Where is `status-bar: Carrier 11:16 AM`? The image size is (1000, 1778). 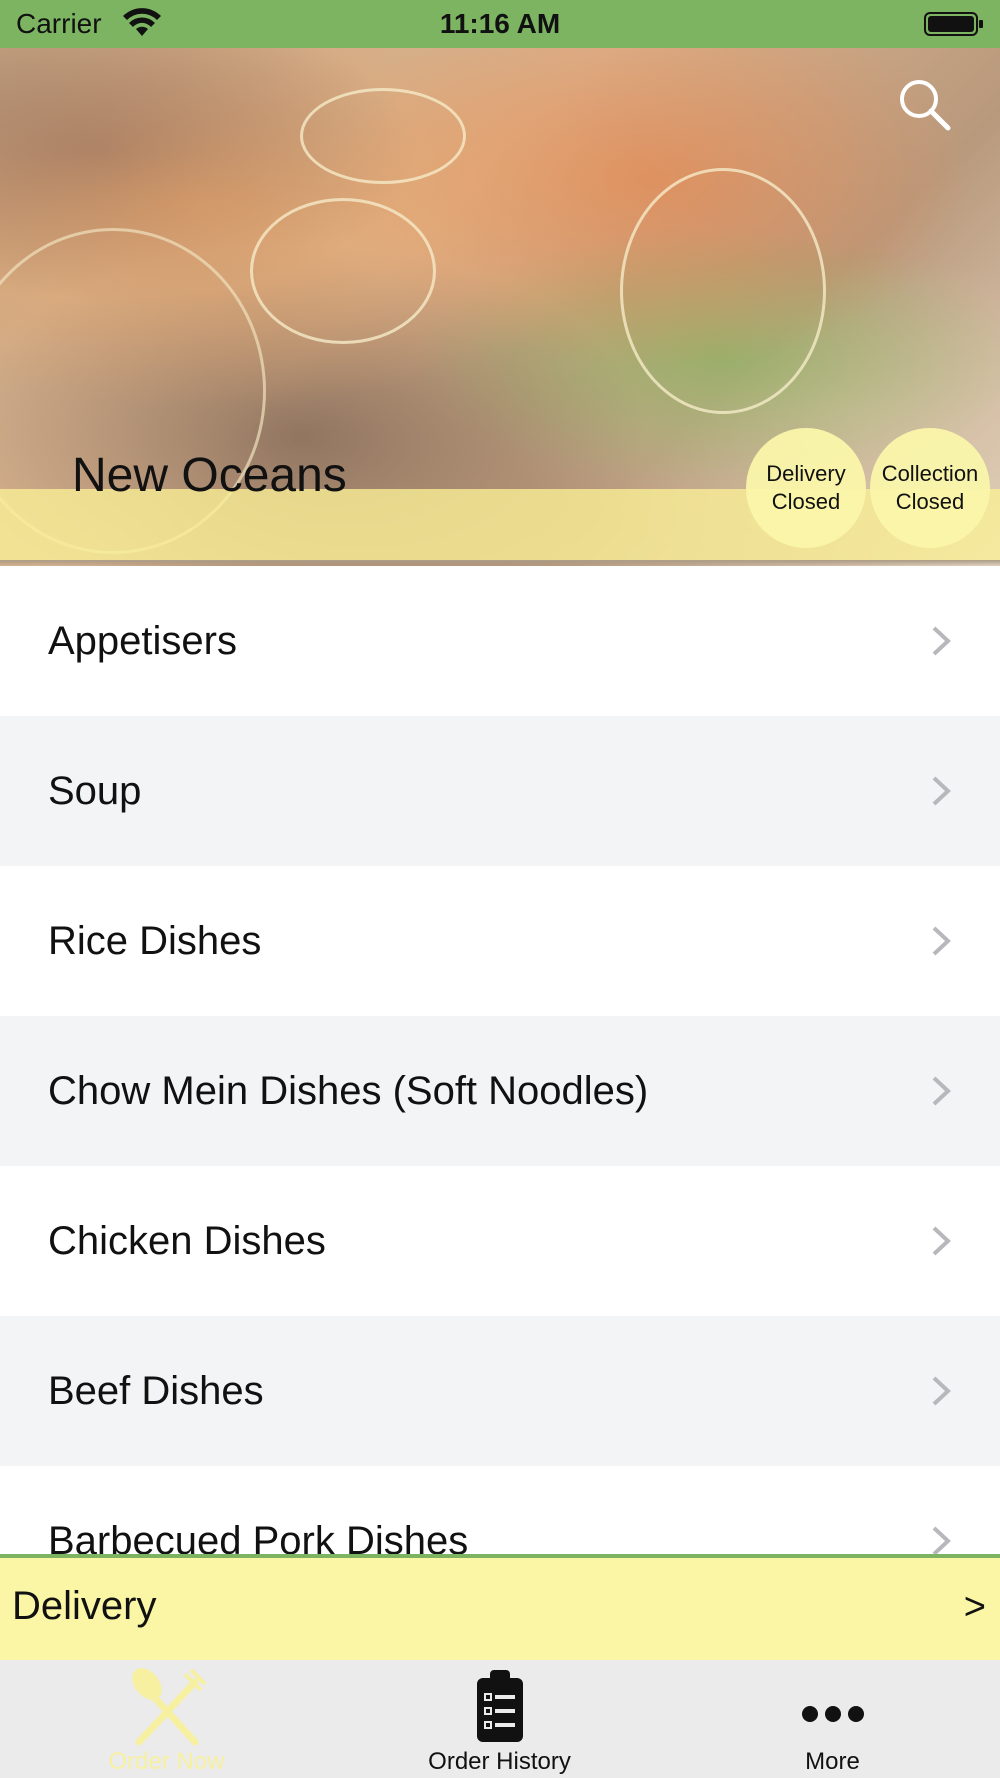
status-bar: Carrier 11:16 AM is located at coordinates (500, 24).